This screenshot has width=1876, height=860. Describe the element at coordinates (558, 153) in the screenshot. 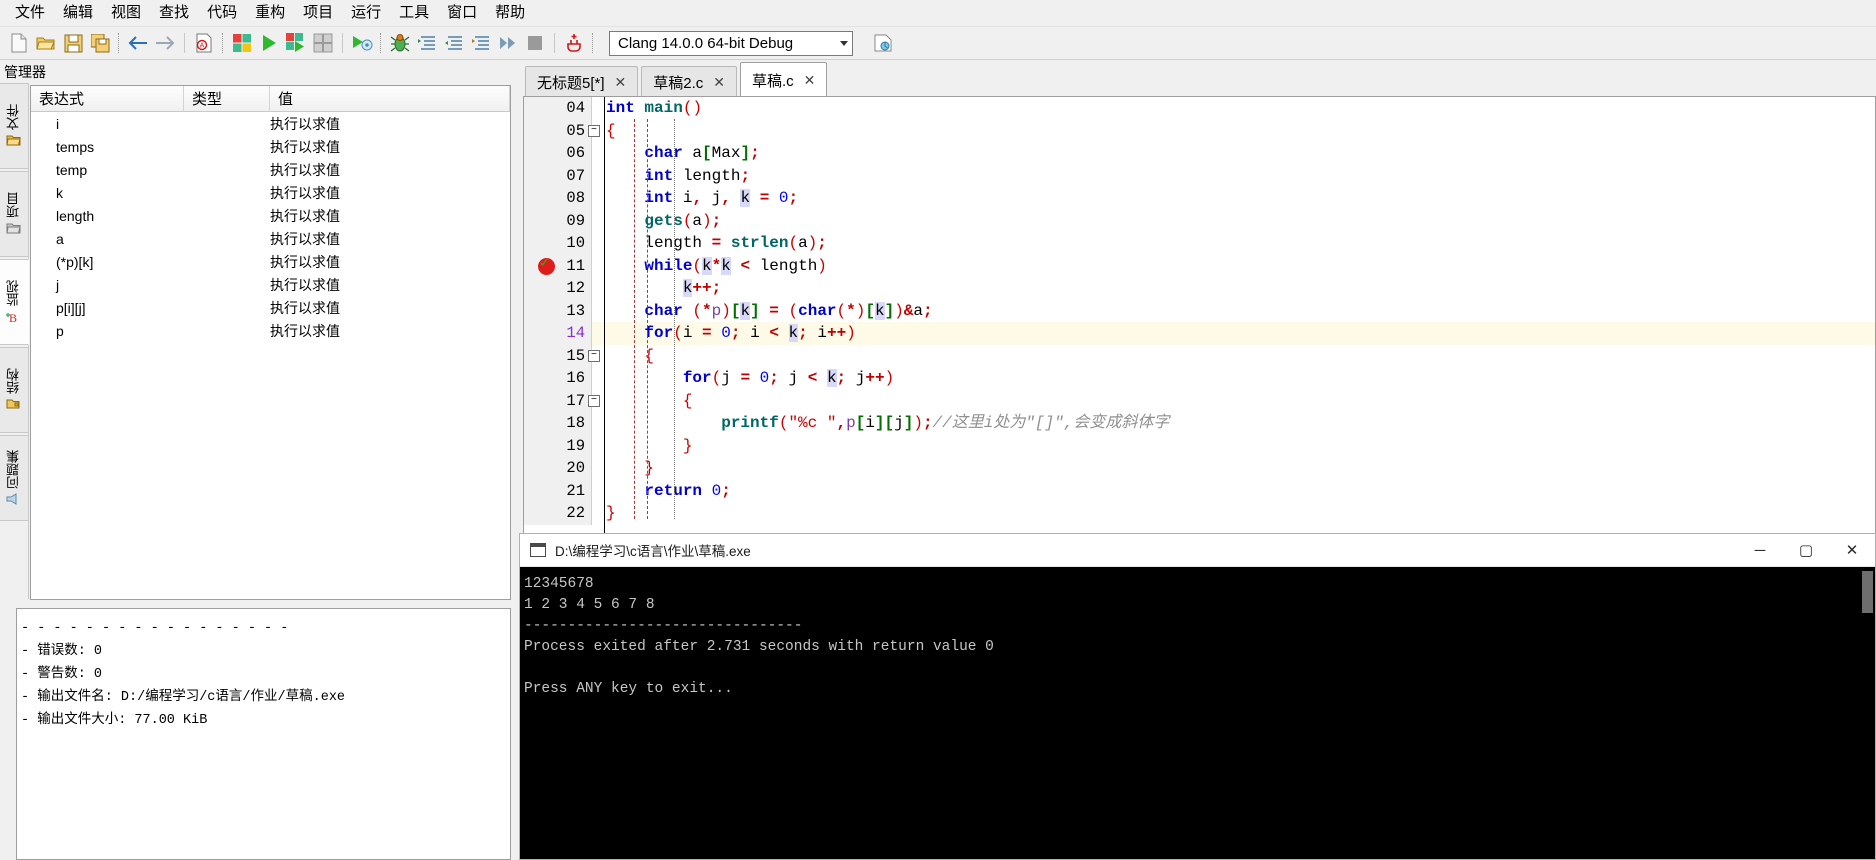

I see `line-number-gutter: 06` at that location.